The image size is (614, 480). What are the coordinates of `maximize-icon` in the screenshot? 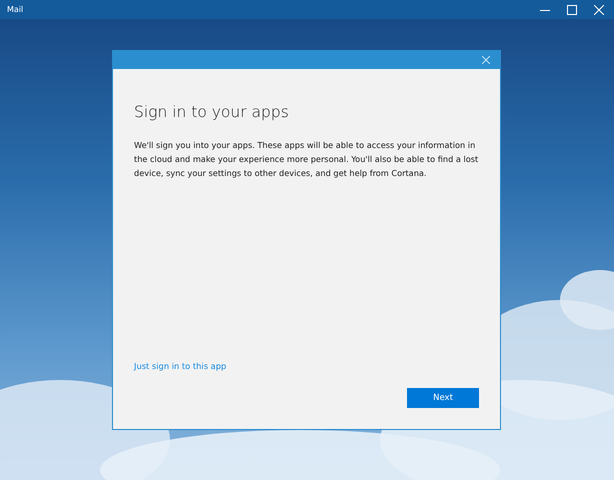 It's located at (572, 9).